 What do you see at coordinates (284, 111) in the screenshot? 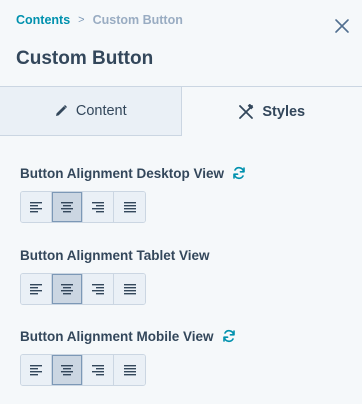
I see `tab-styles-label: Styles` at bounding box center [284, 111].